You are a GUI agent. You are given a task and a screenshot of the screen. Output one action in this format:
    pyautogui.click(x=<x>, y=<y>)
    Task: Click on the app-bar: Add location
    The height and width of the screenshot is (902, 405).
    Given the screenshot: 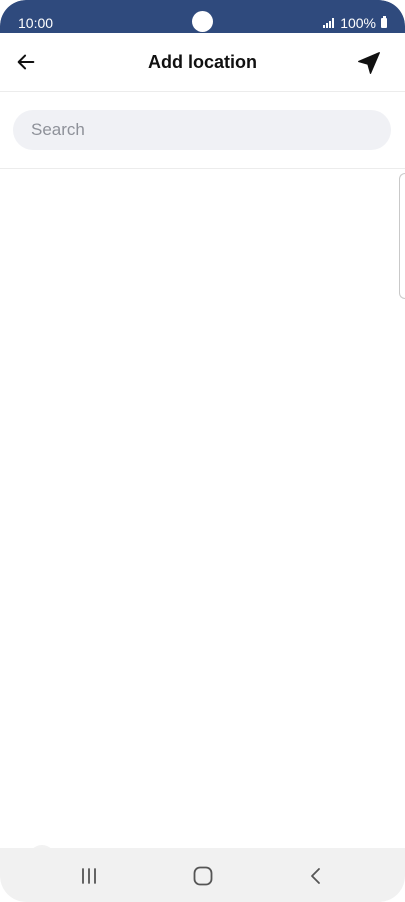 What is the action you would take?
    pyautogui.click(x=202, y=62)
    